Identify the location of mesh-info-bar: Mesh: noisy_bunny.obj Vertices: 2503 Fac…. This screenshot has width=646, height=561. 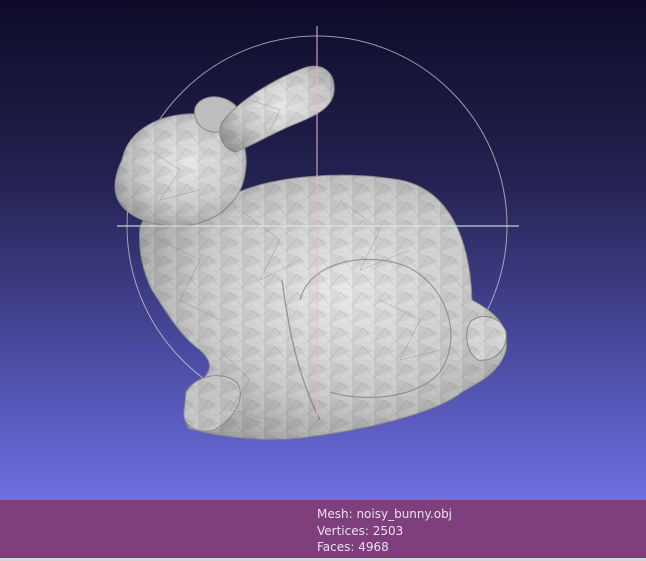
(323, 530).